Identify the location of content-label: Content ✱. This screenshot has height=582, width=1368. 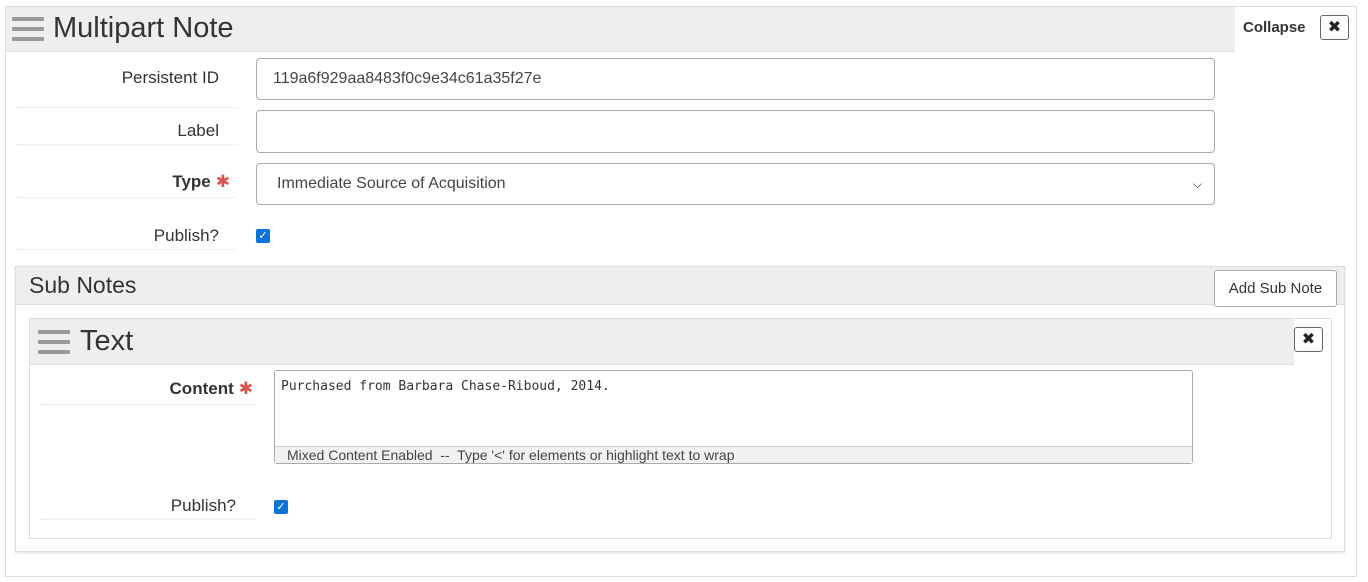
(148, 392).